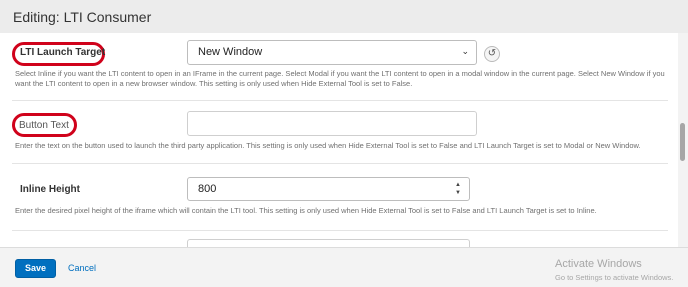 This screenshot has width=688, height=287. What do you see at coordinates (465, 51) in the screenshot?
I see `chevron-down-icon: ⌄` at bounding box center [465, 51].